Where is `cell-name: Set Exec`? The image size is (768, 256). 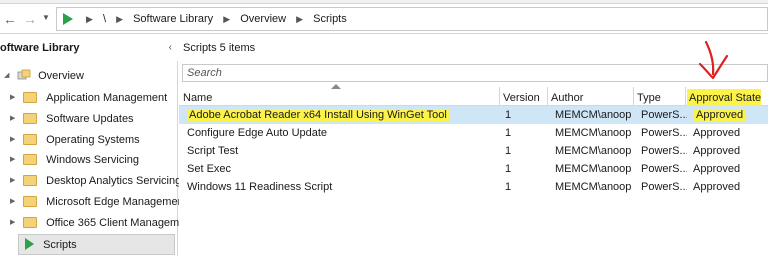 cell-name: Set Exec is located at coordinates (209, 169).